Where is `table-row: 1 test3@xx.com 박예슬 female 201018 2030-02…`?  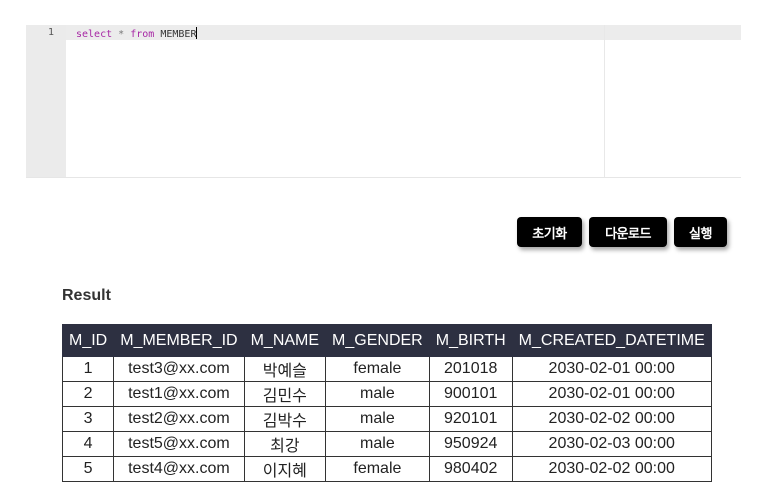
table-row: 1 test3@xx.com 박예슬 female 201018 2030-02… is located at coordinates (386, 369).